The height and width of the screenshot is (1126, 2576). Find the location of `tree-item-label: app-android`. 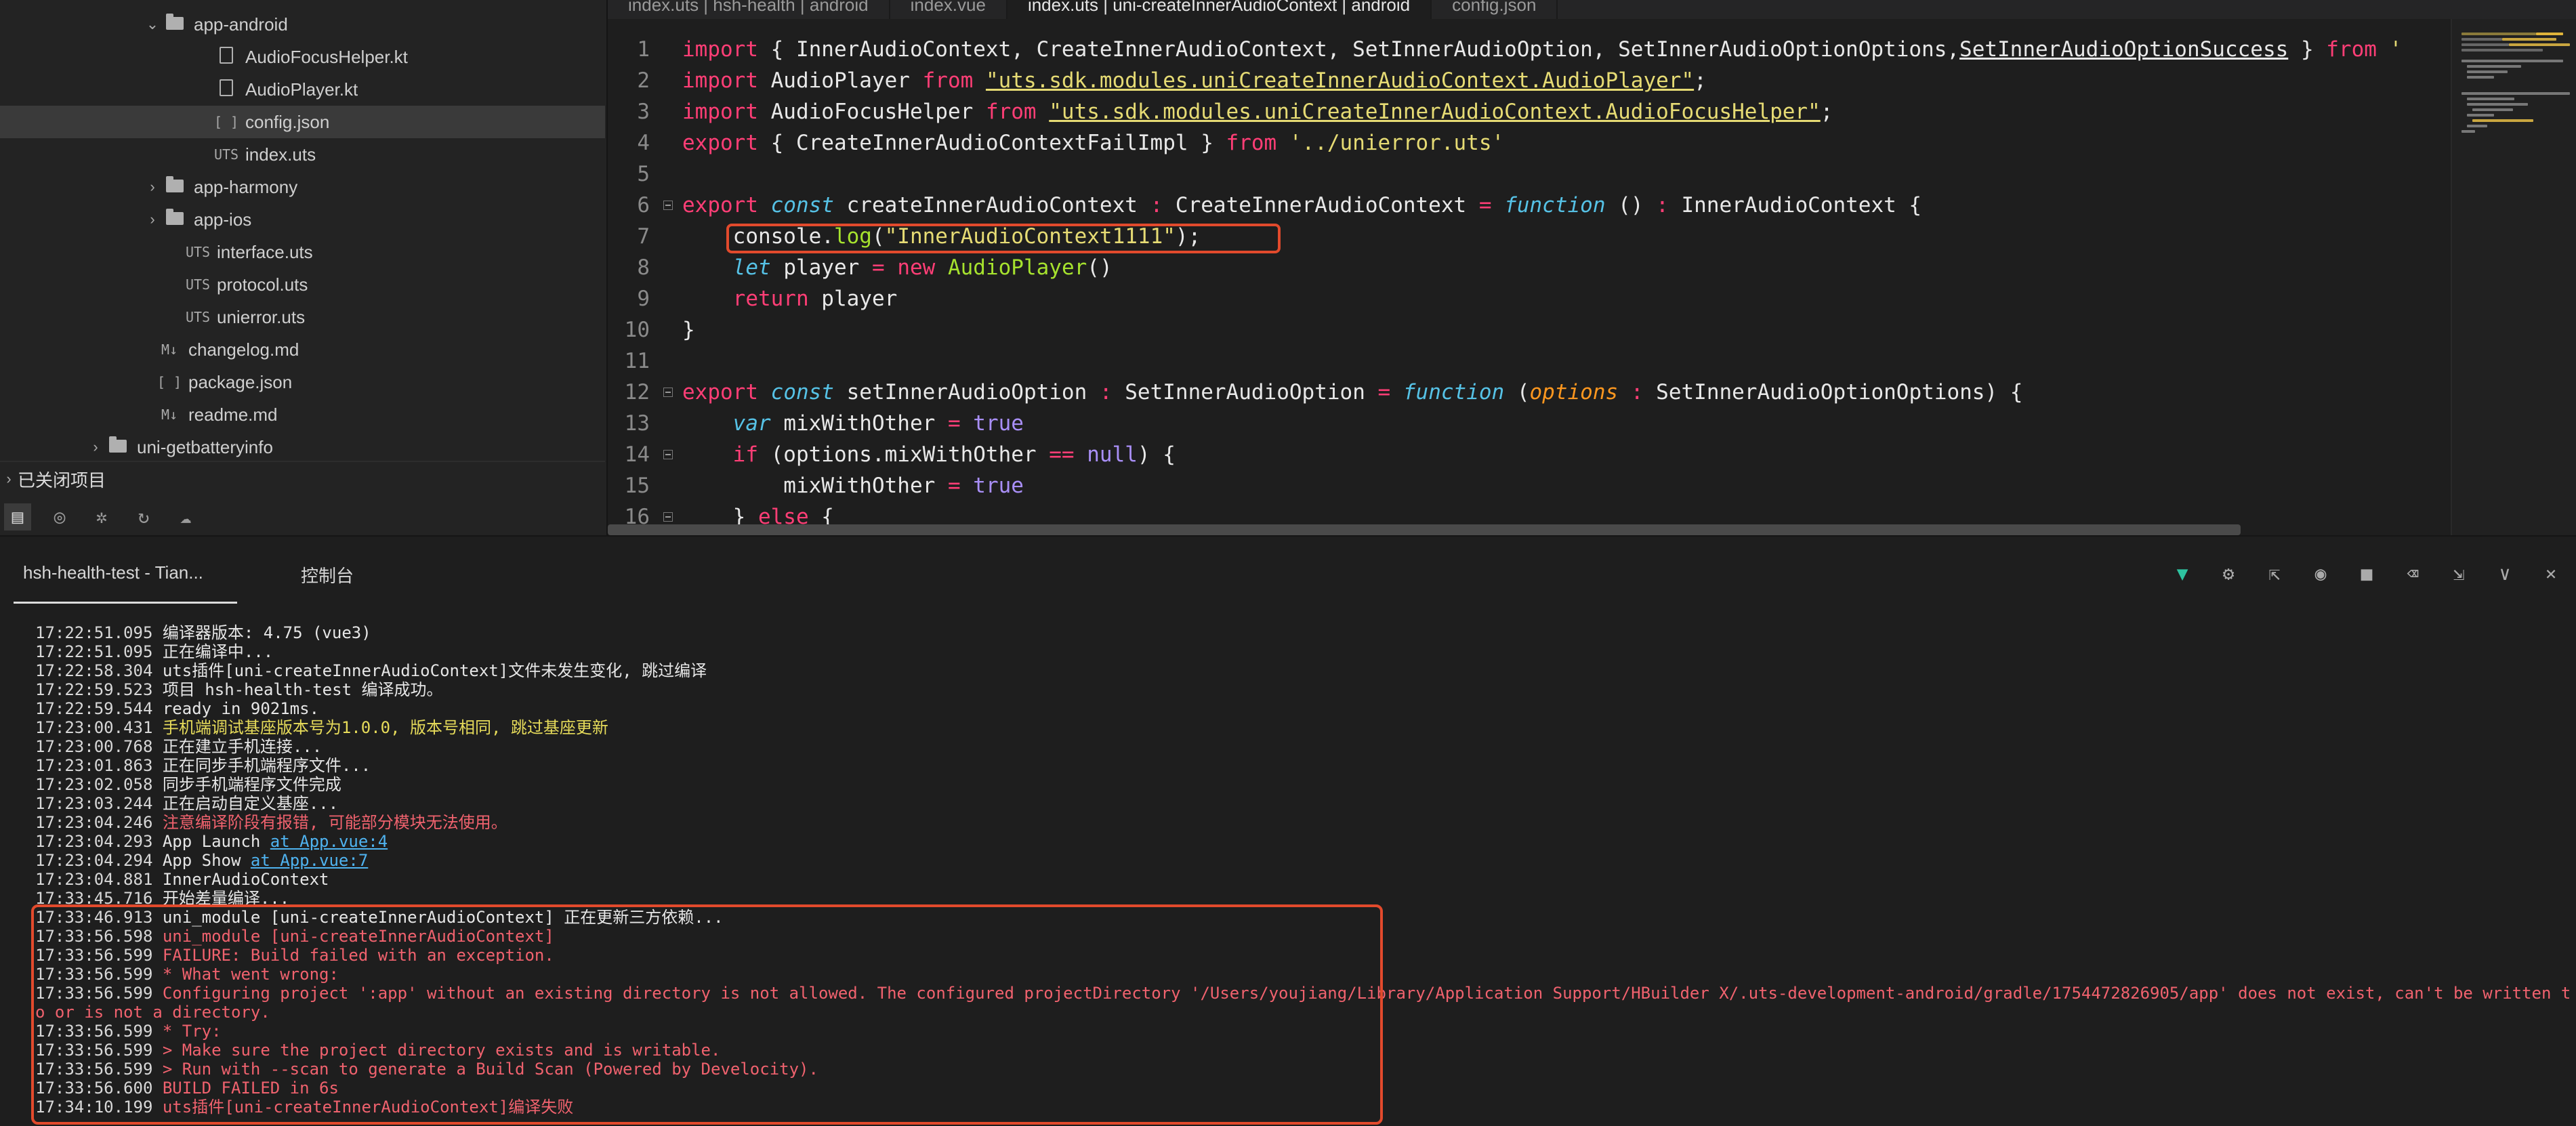

tree-item-label: app-android is located at coordinates (241, 24).